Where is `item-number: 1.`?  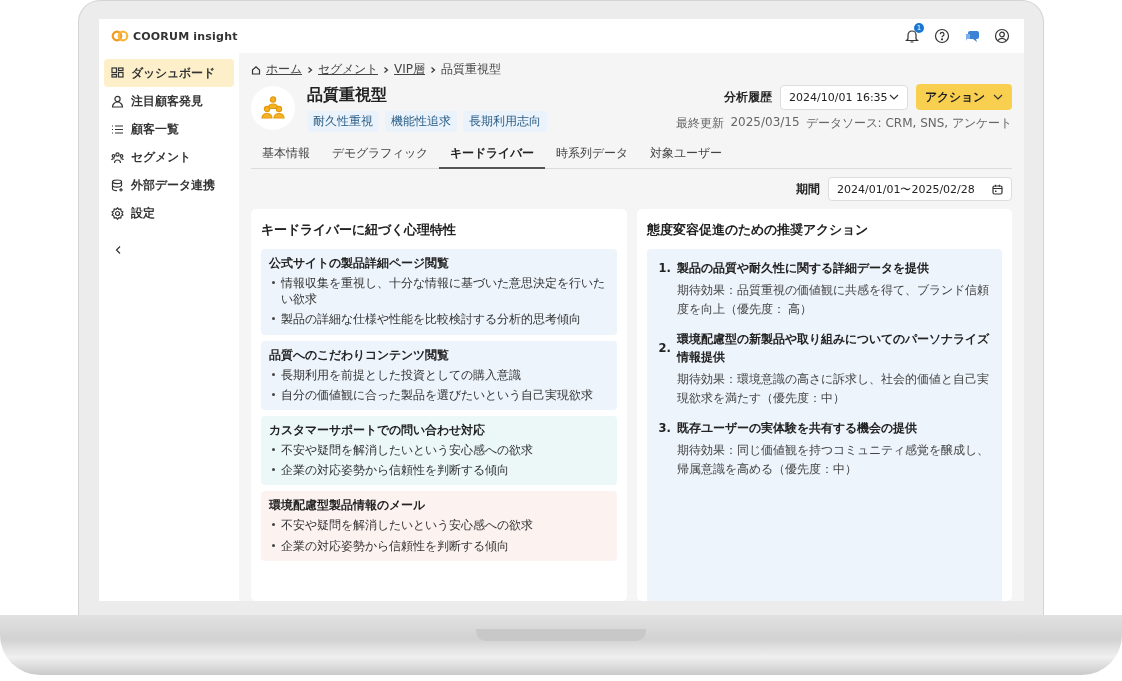 item-number: 1. is located at coordinates (665, 268).